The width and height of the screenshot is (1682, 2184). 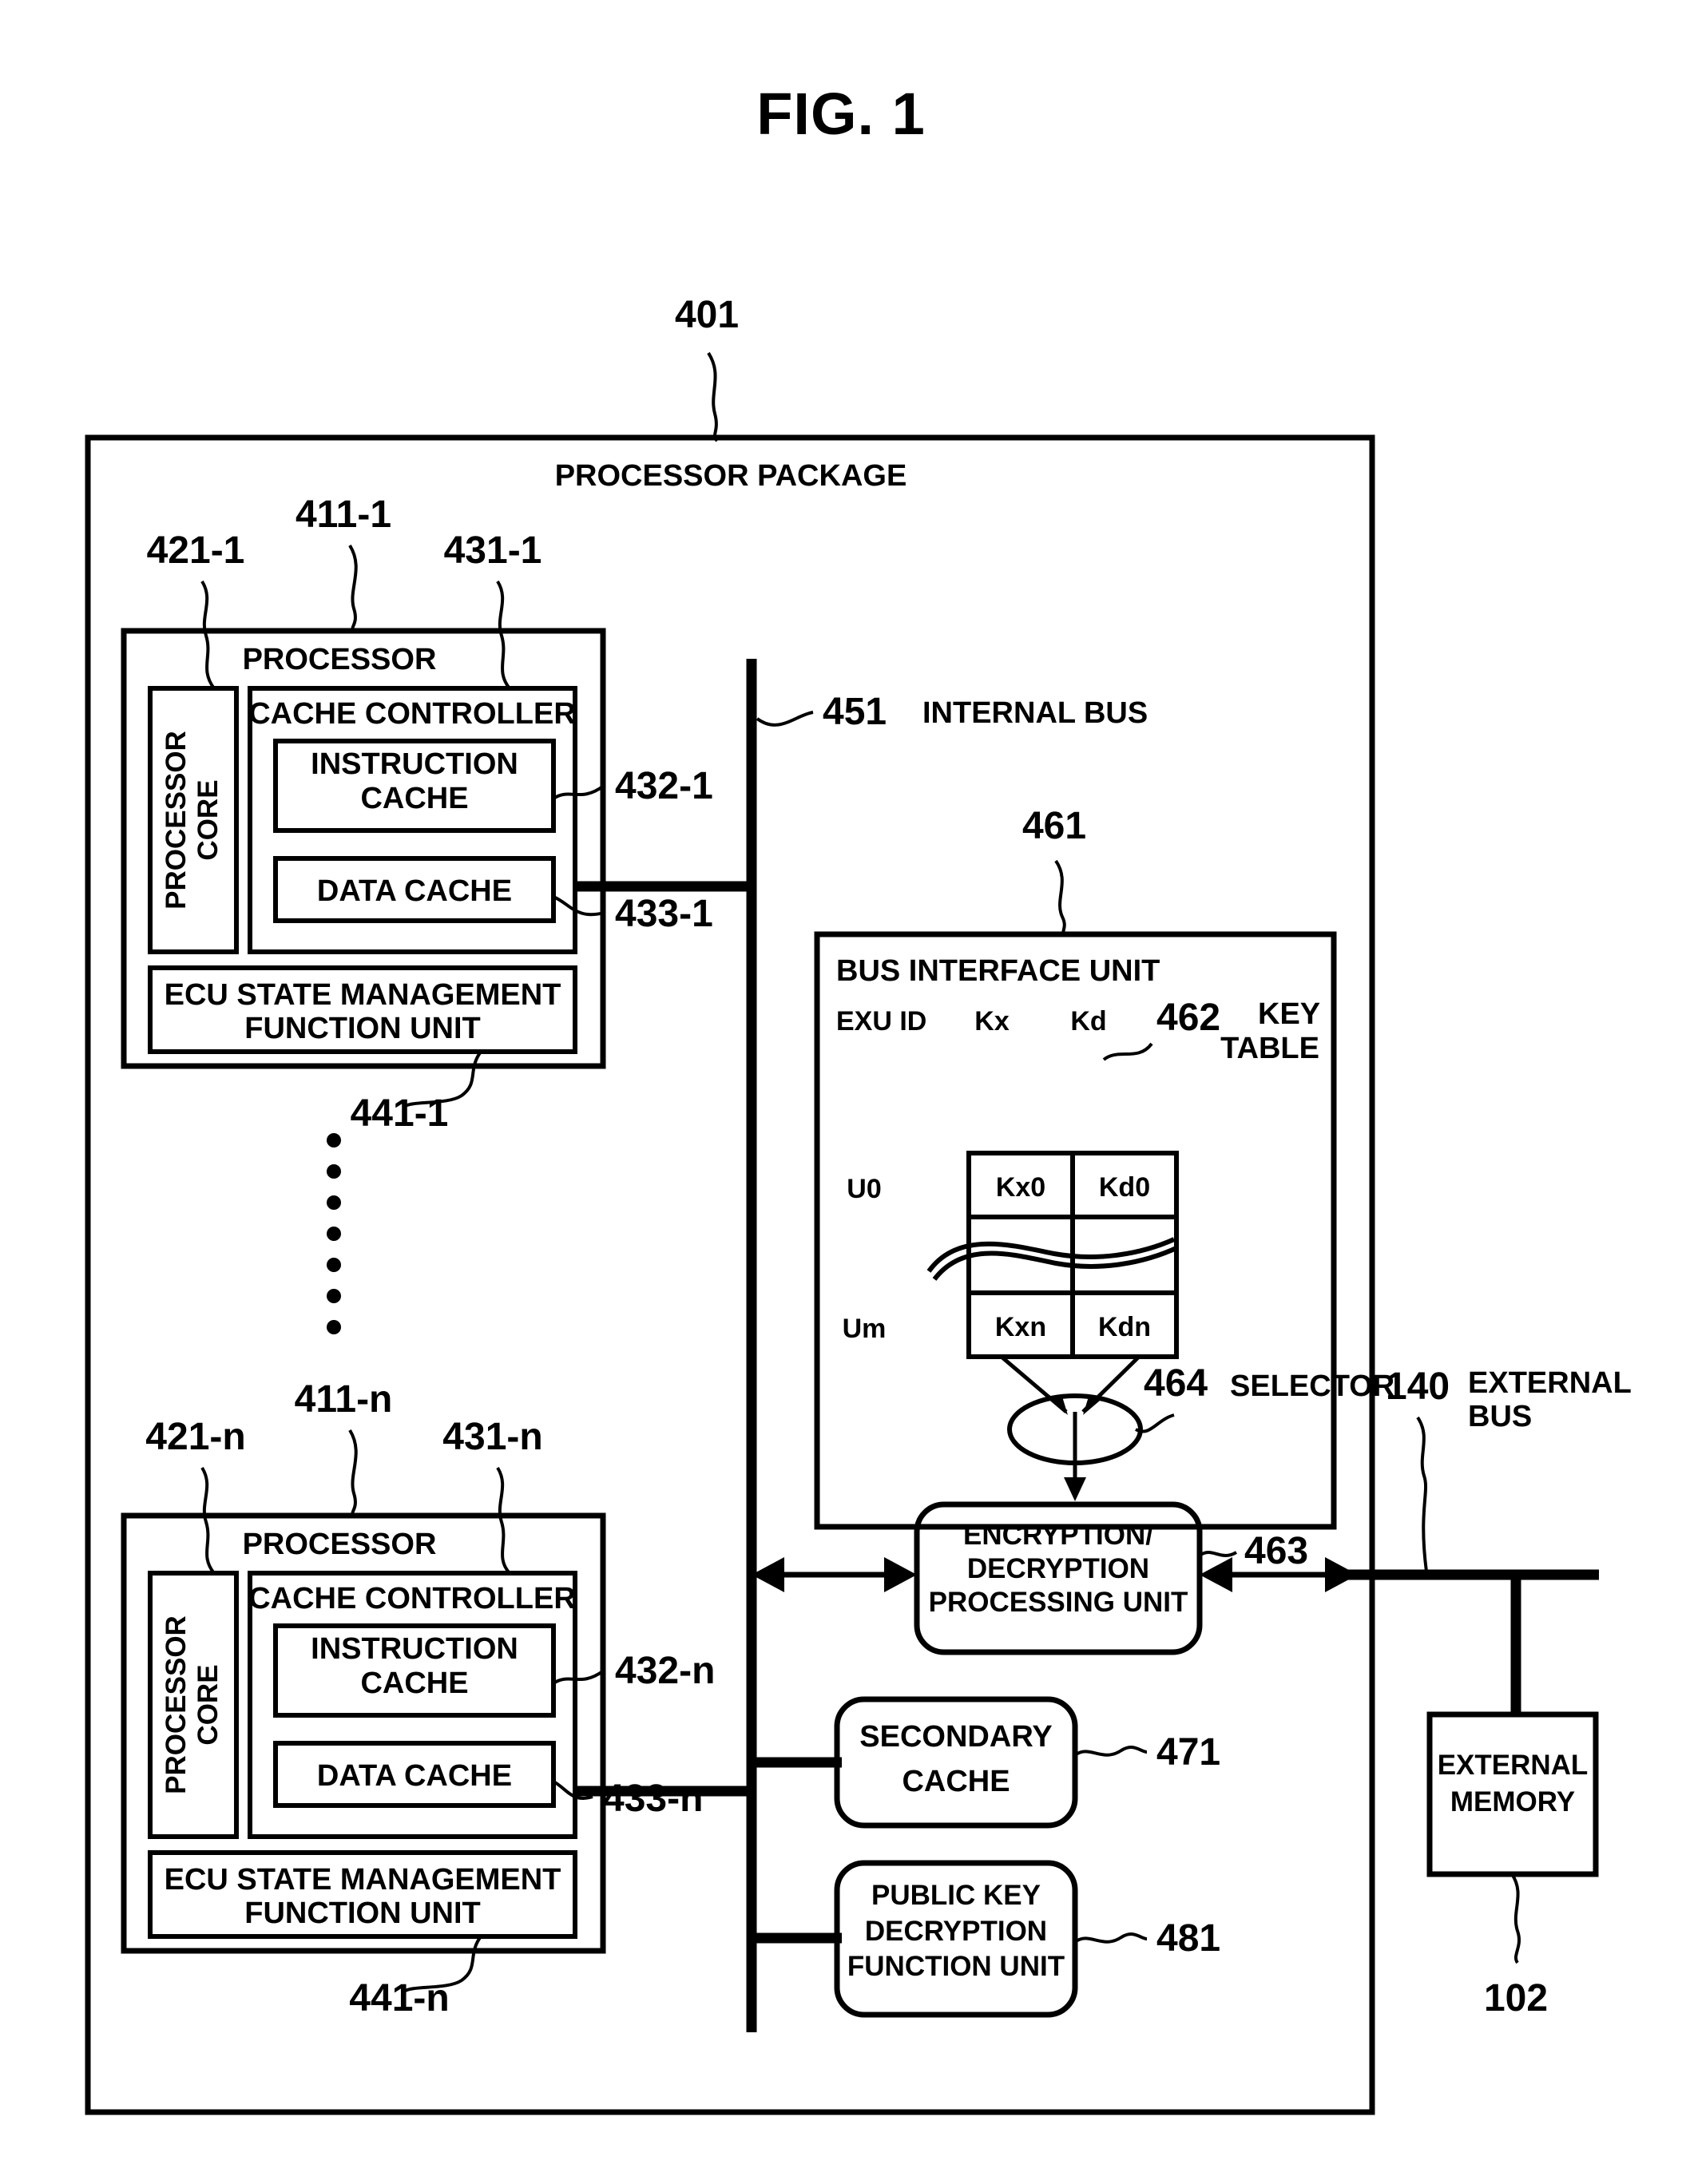 I want to click on processor-n-ecu-line2: FUNCTION UNIT, so click(x=362, y=1913).